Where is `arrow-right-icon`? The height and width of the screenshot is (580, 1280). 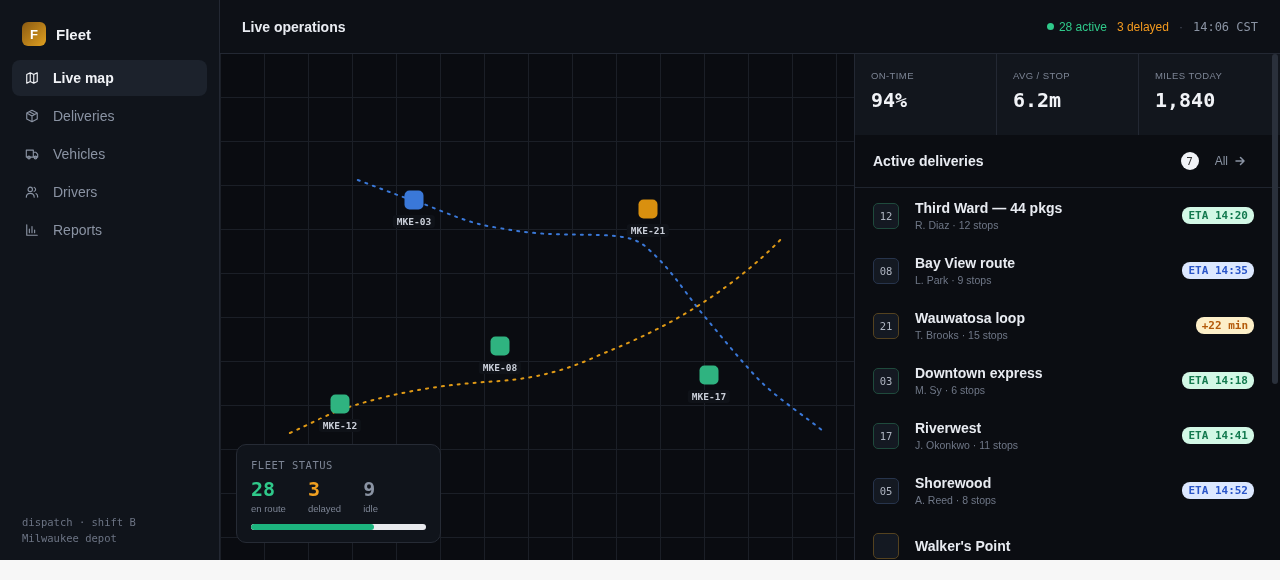 arrow-right-icon is located at coordinates (1240, 161).